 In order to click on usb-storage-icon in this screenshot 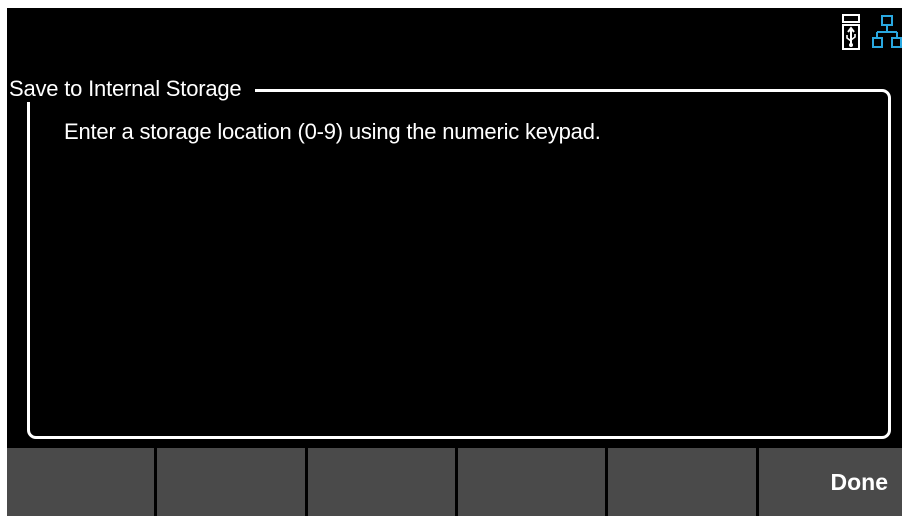, I will do `click(851, 32)`.